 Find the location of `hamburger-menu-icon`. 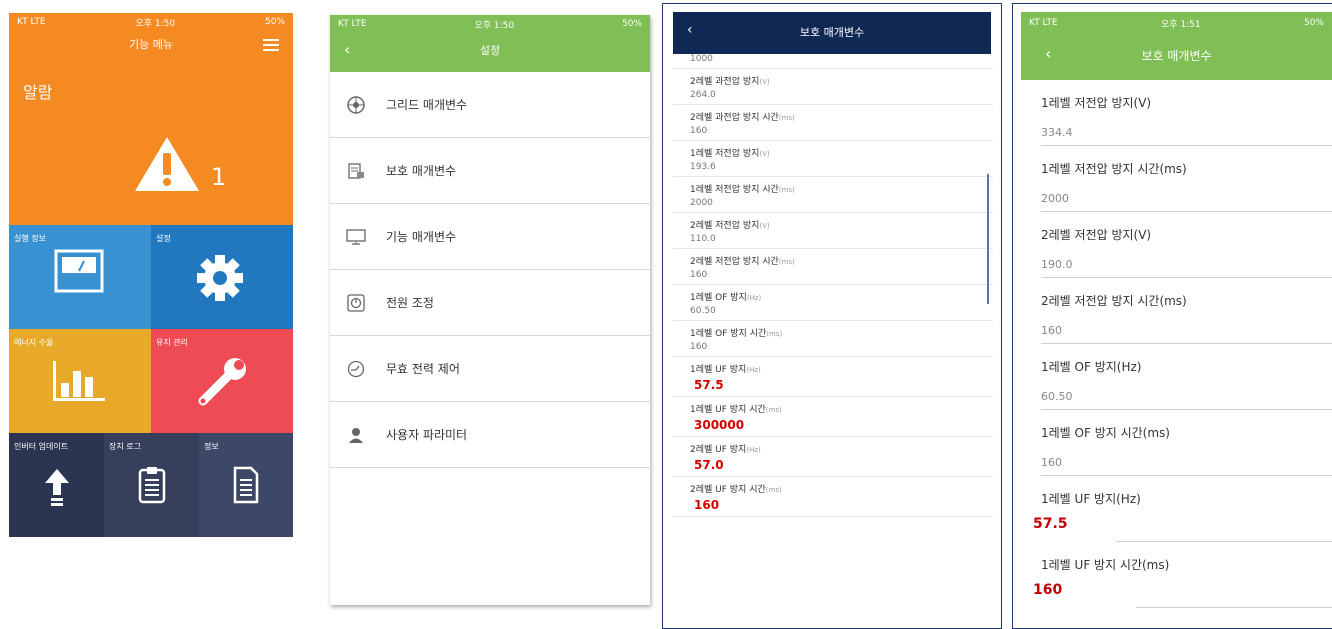

hamburger-menu-icon is located at coordinates (271, 46).